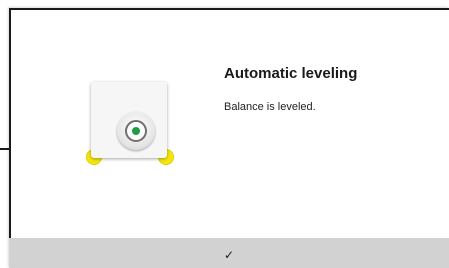 The image size is (449, 268). I want to click on level-ring-icon, so click(136, 131).